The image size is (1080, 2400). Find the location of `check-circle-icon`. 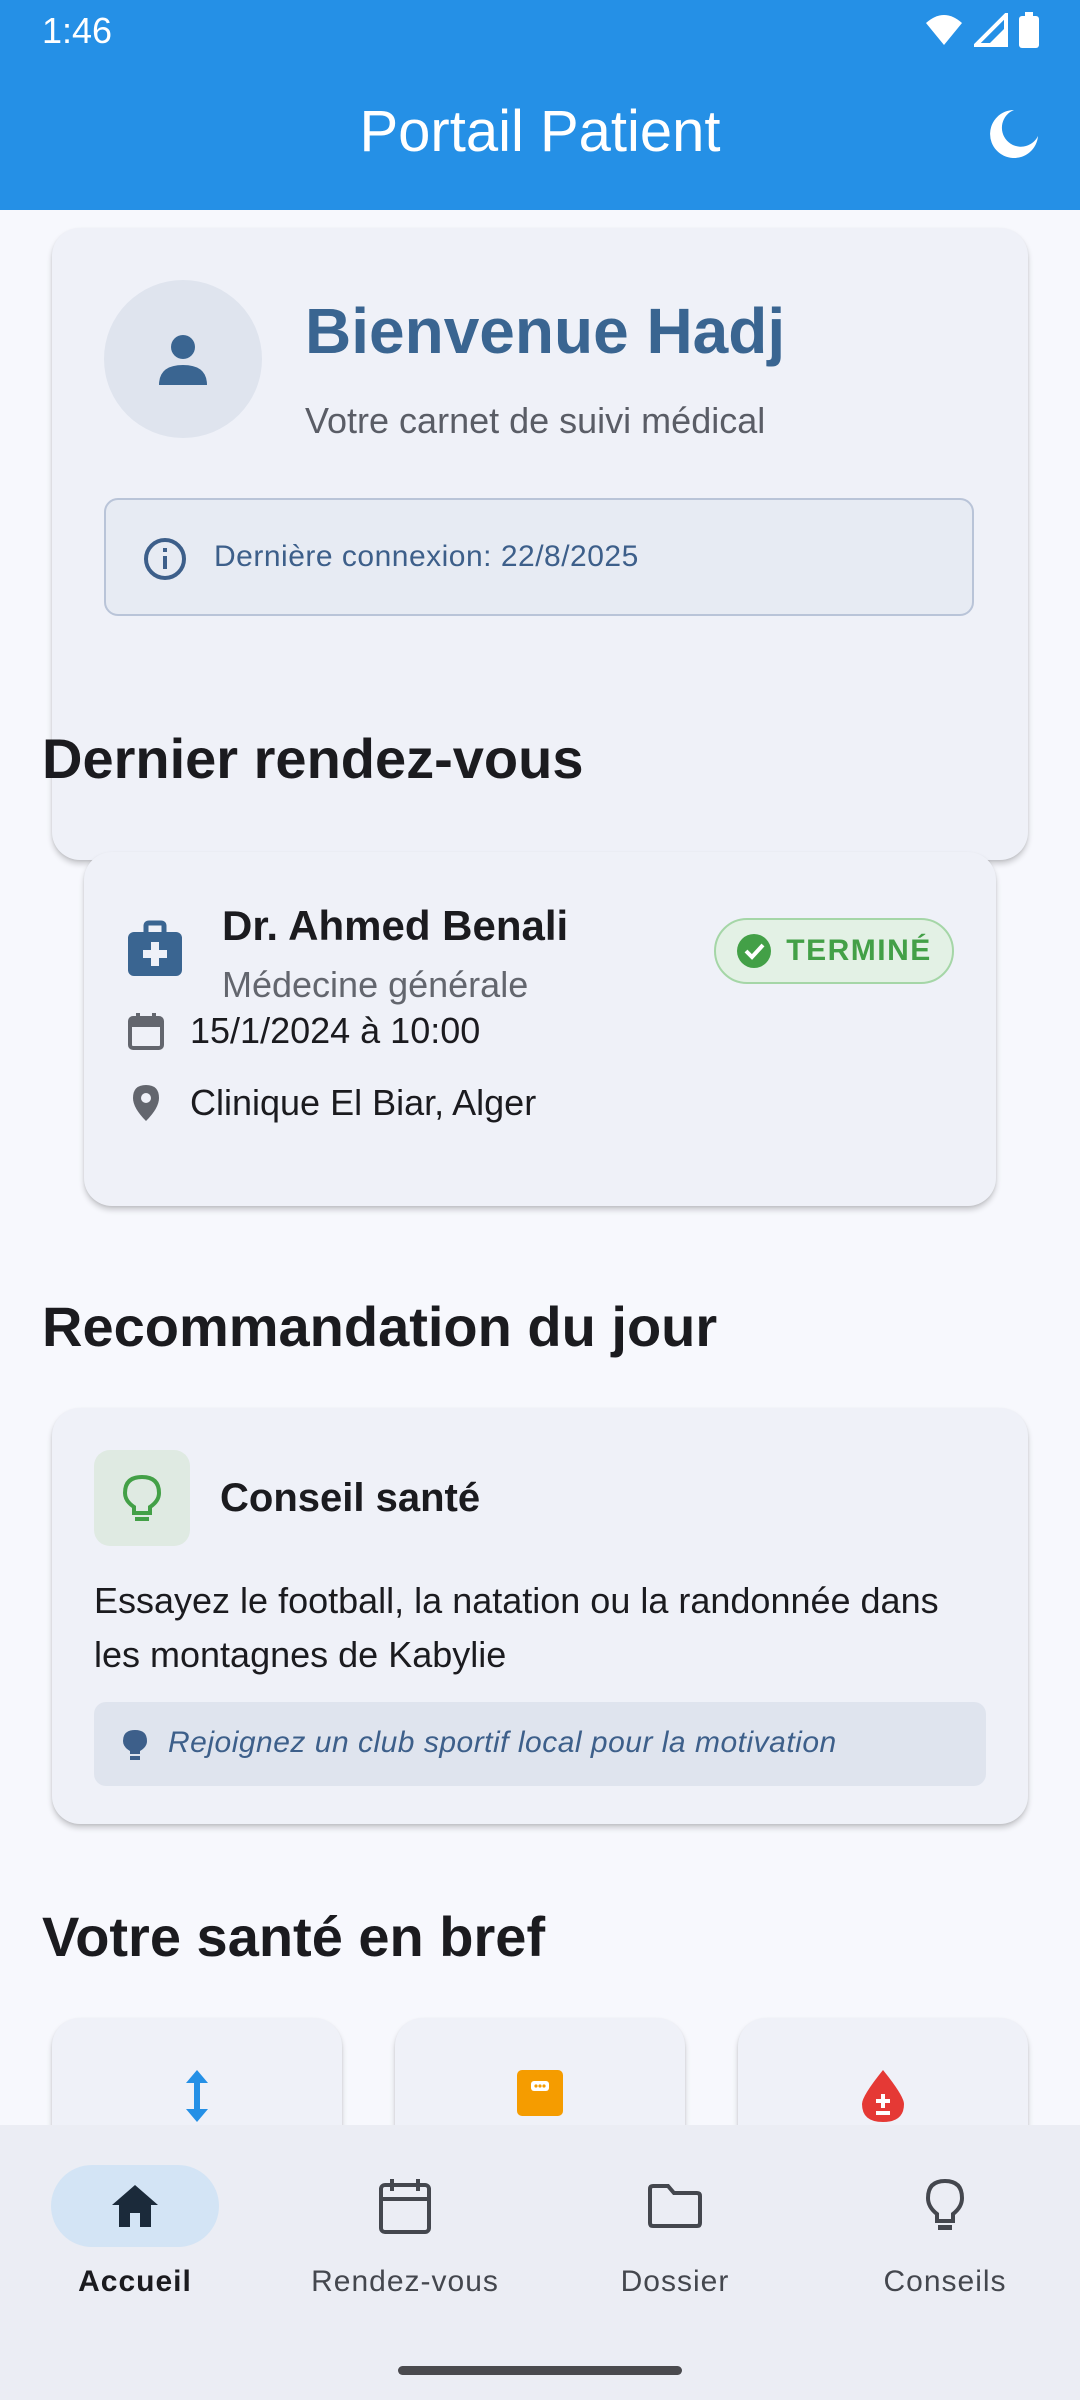

check-circle-icon is located at coordinates (754, 951).